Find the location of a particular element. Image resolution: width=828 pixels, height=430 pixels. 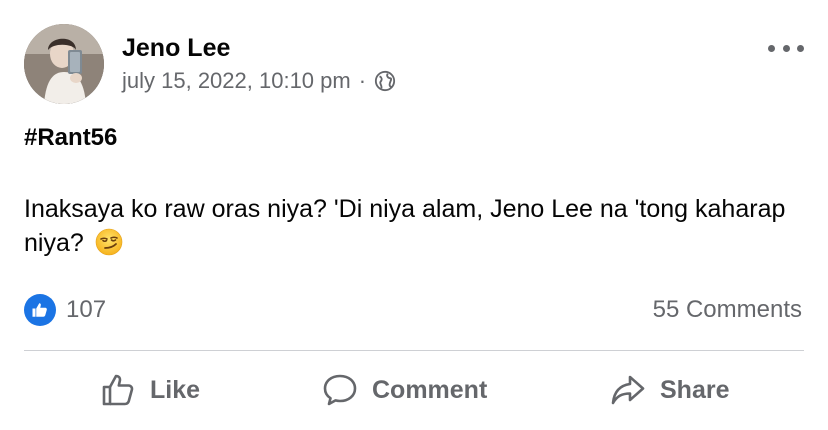

comments-count-link: 55 Comments is located at coordinates (727, 310).